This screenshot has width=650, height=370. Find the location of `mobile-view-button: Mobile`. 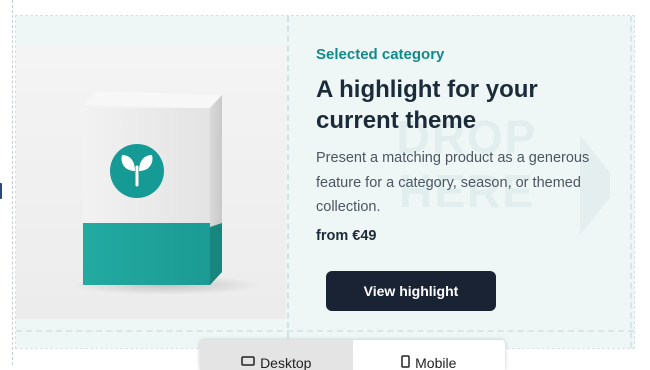

mobile-view-button: Mobile is located at coordinates (428, 355).